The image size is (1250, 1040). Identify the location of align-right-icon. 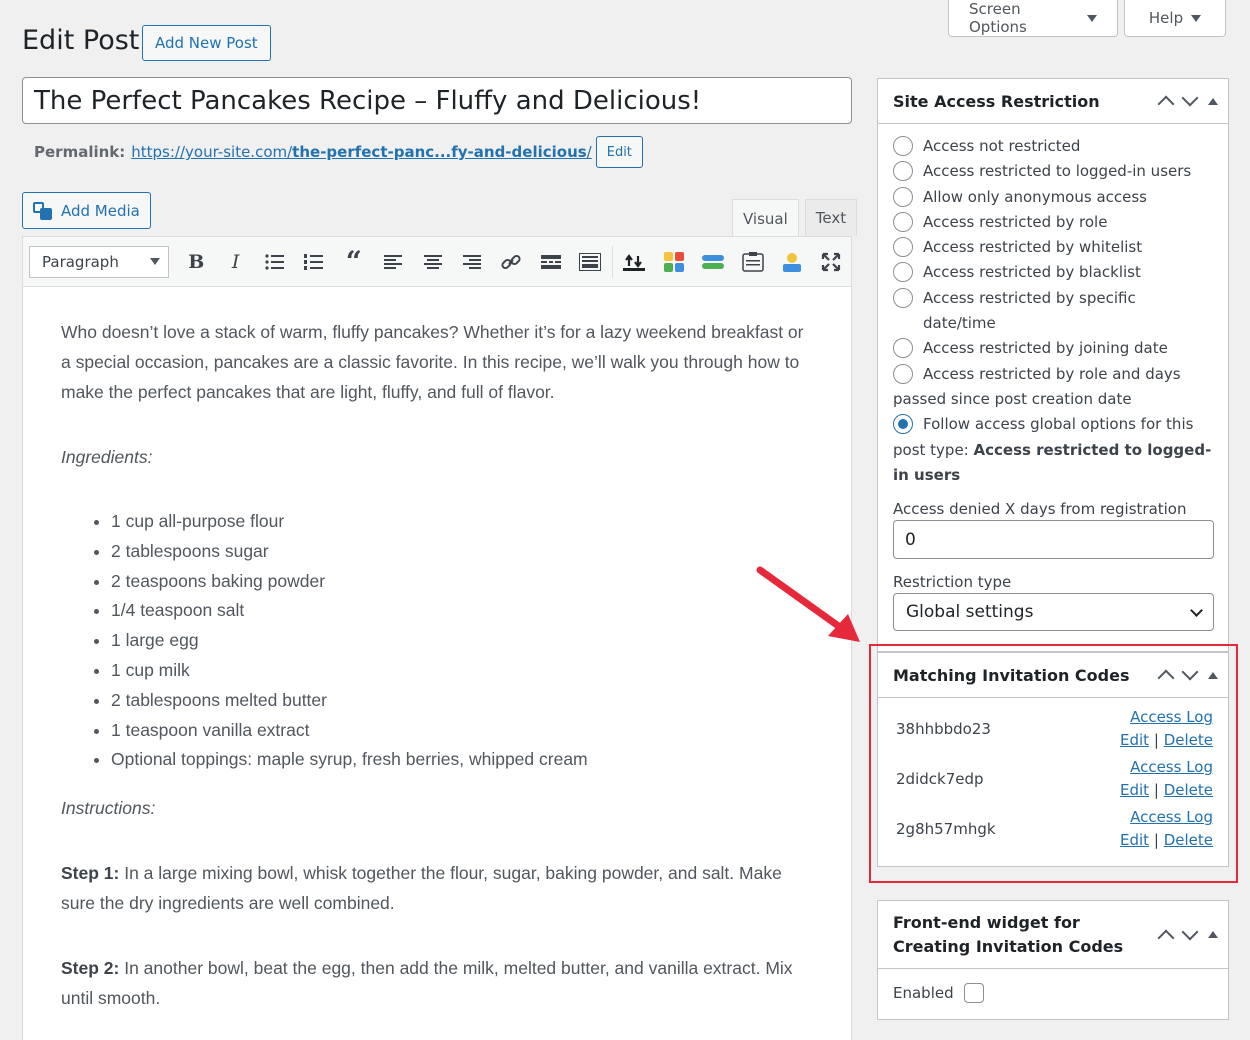
(471, 262).